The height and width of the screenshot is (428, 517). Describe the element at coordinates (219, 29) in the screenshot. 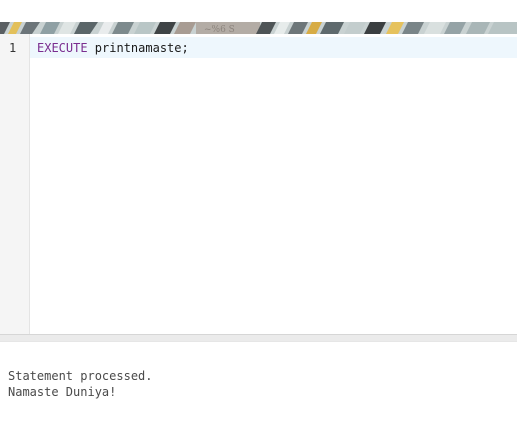

I see `svg-text: ~%6 S` at that location.